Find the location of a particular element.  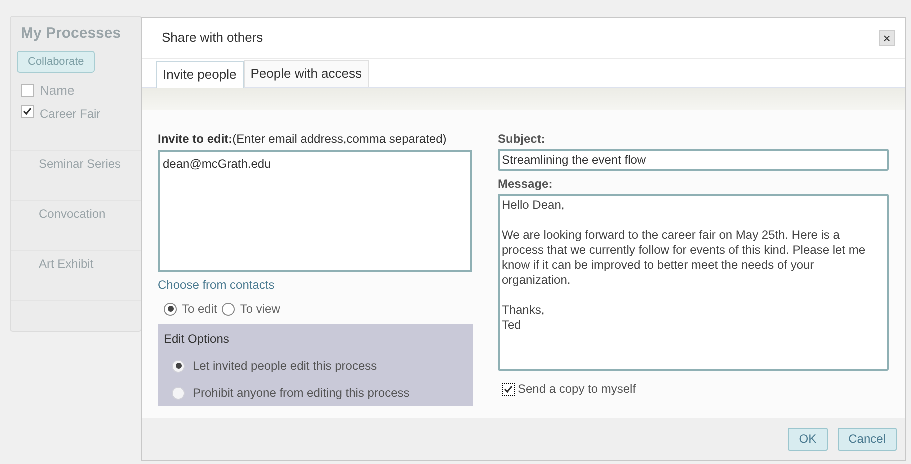

dialog-button: Cancel is located at coordinates (867, 439).